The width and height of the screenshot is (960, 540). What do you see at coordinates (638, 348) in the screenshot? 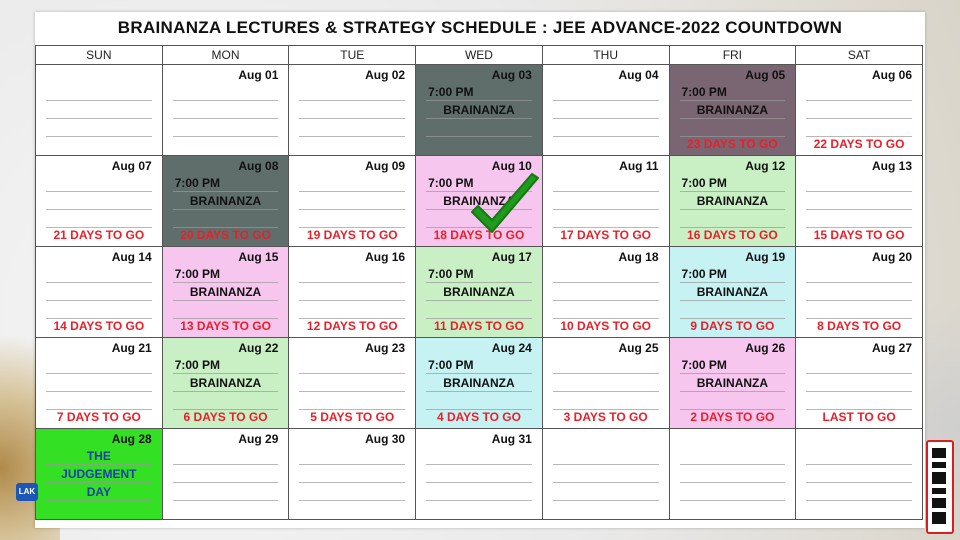
I see `cell-date: Aug 25` at bounding box center [638, 348].